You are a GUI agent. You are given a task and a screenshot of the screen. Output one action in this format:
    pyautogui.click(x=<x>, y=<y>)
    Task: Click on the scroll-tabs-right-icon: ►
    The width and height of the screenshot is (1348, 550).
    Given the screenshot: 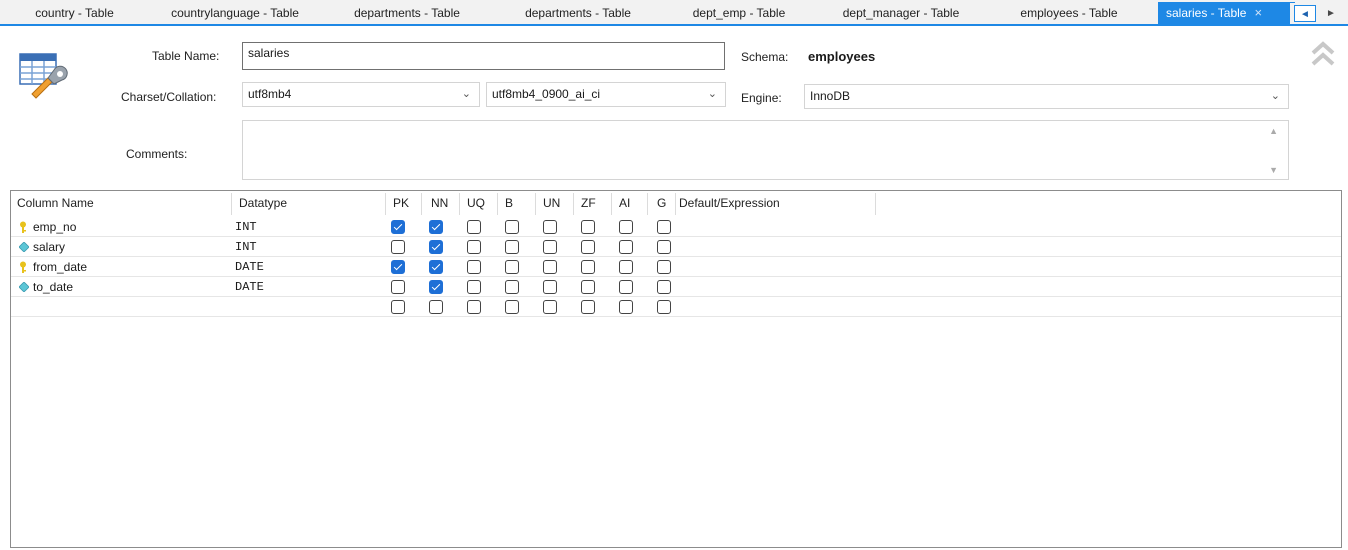 What is the action you would take?
    pyautogui.click(x=1331, y=13)
    